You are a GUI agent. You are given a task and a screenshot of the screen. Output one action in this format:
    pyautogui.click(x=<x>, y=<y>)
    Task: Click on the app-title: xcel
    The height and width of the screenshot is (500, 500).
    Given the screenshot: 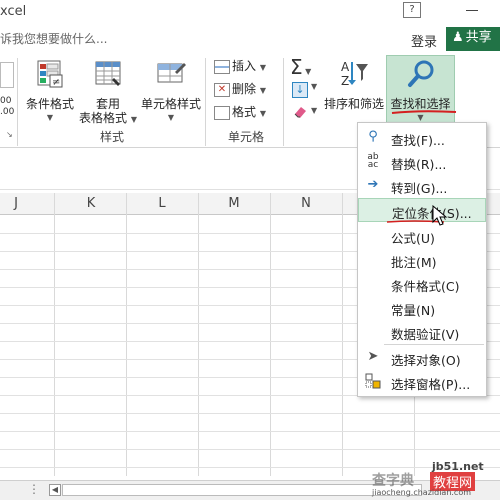 What is the action you would take?
    pyautogui.click(x=13, y=11)
    